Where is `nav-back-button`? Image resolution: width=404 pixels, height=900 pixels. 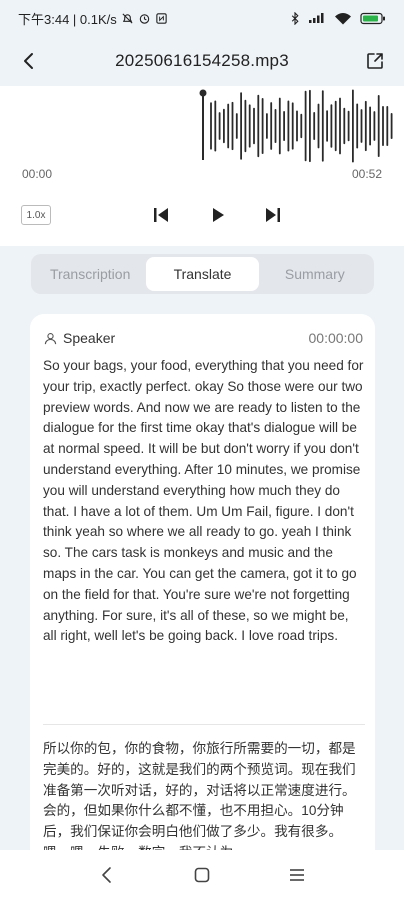 nav-back-button is located at coordinates (107, 875).